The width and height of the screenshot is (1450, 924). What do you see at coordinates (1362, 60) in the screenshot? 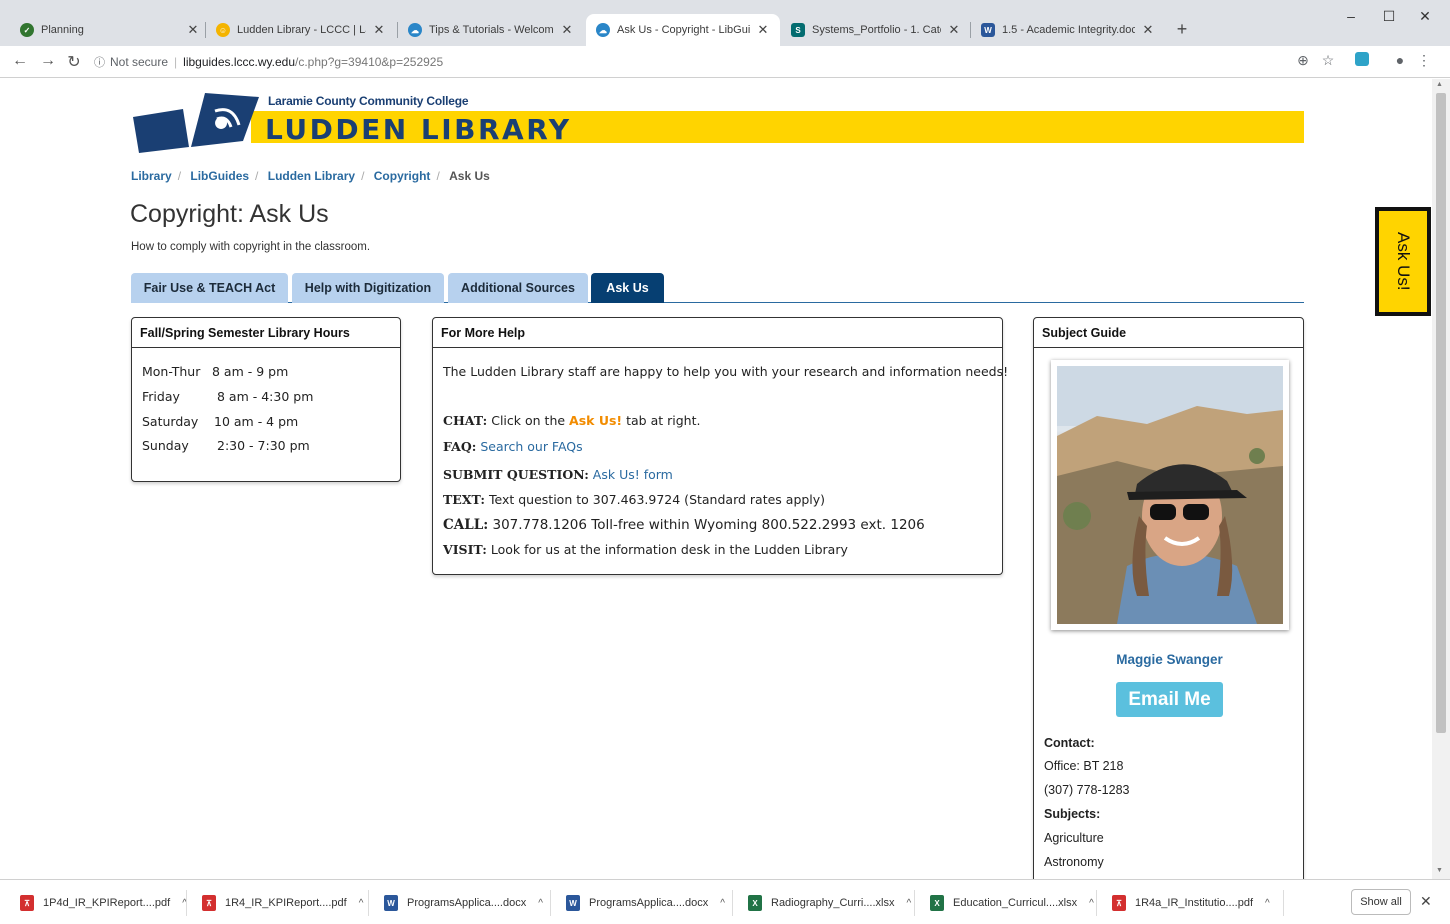
I see `extension-icon` at bounding box center [1362, 60].